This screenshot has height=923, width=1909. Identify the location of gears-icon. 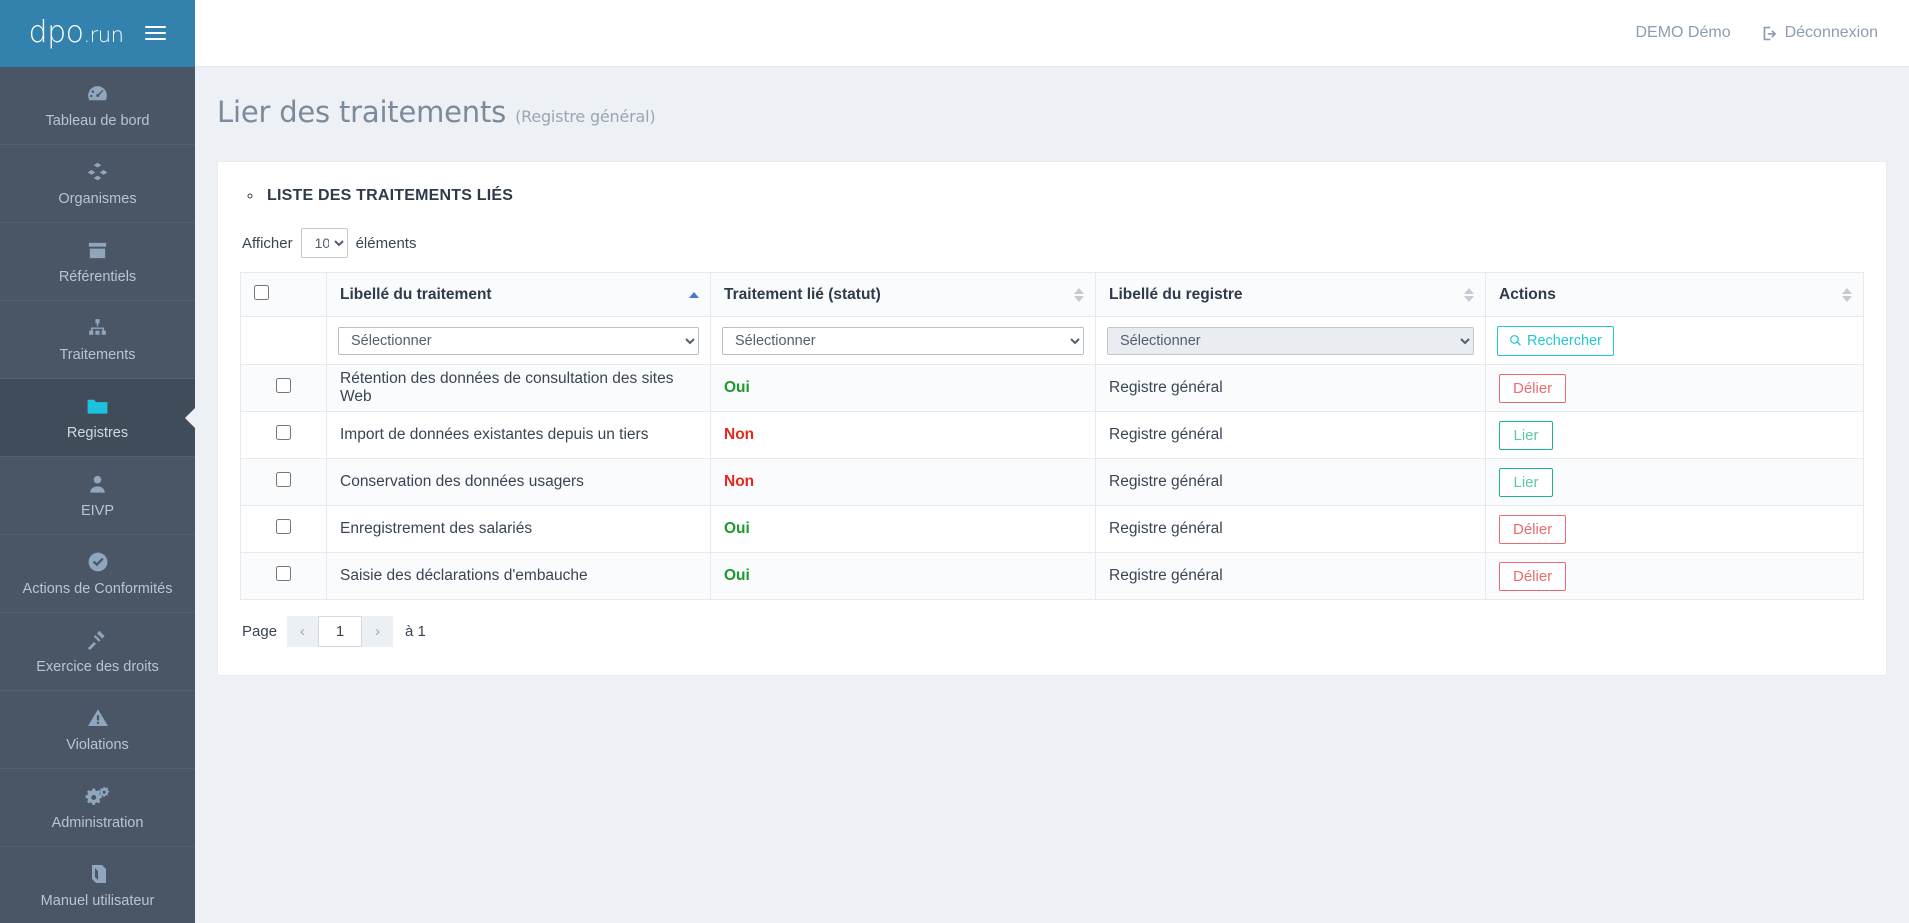
(97, 796).